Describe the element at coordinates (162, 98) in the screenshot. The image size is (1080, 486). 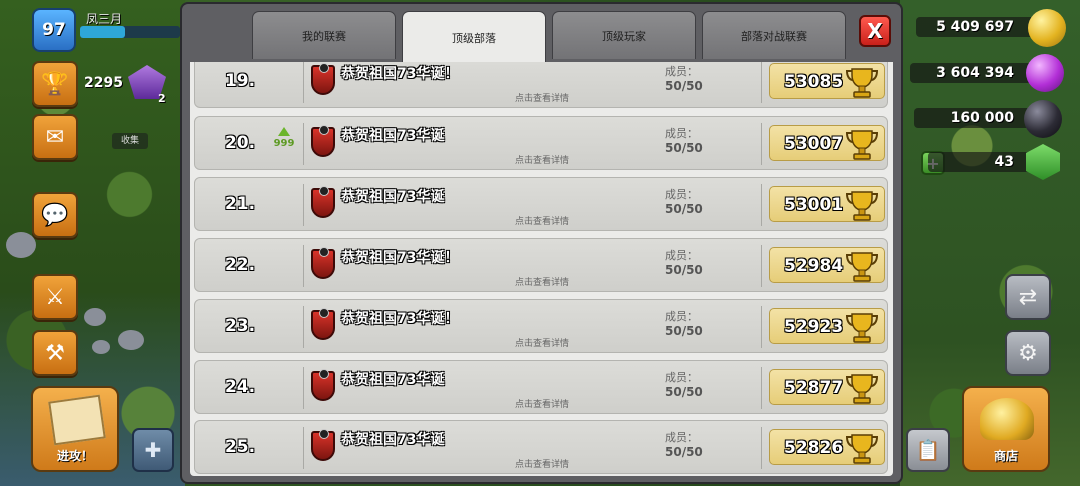
I see `league-tier: 2` at that location.